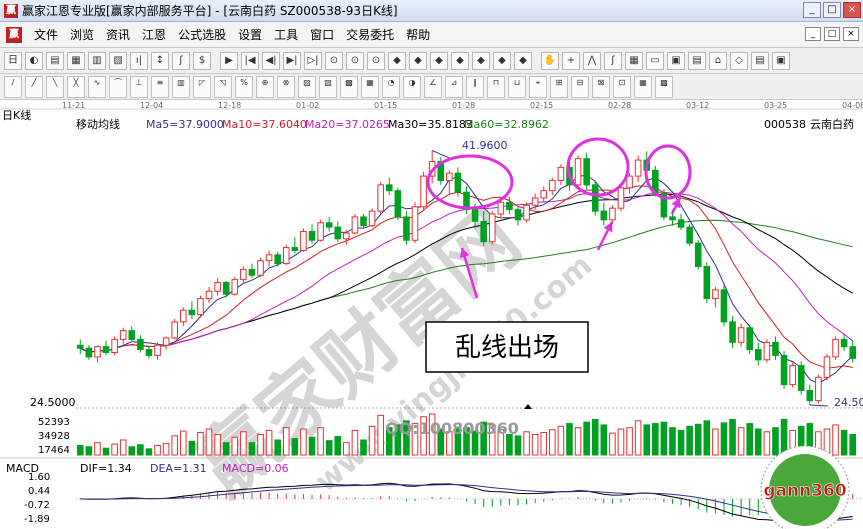  I want to click on toolbar-tool-30-icon: ▭, so click(655, 60).